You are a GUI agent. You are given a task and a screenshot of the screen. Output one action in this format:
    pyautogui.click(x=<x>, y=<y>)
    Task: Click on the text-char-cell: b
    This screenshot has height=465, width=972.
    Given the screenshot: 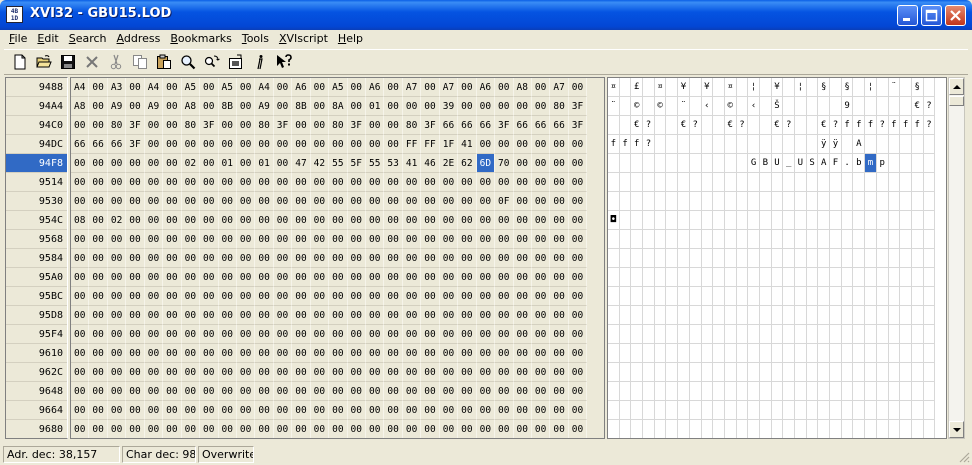 What is the action you would take?
    pyautogui.click(x=859, y=163)
    